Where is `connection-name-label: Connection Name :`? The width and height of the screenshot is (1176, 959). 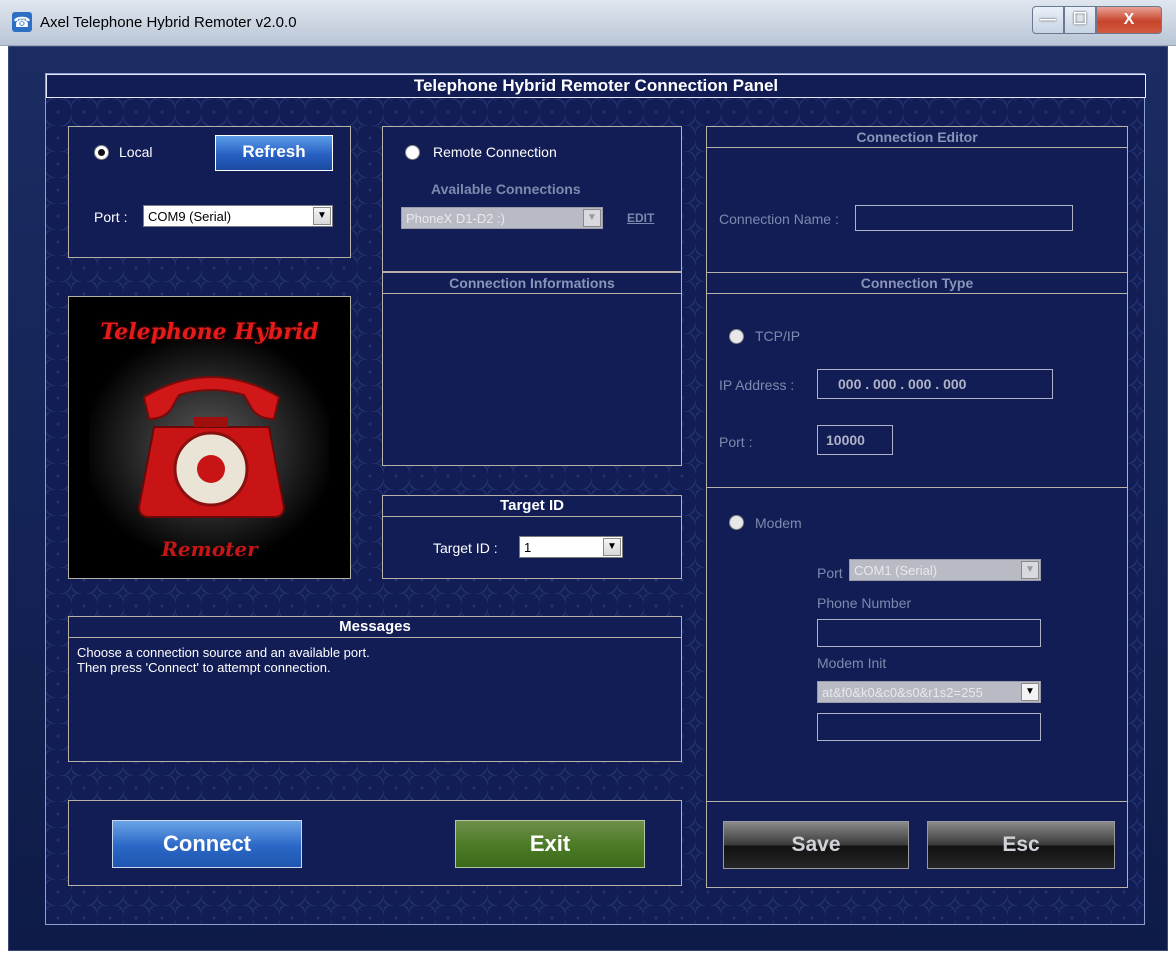 connection-name-label: Connection Name : is located at coordinates (779, 219).